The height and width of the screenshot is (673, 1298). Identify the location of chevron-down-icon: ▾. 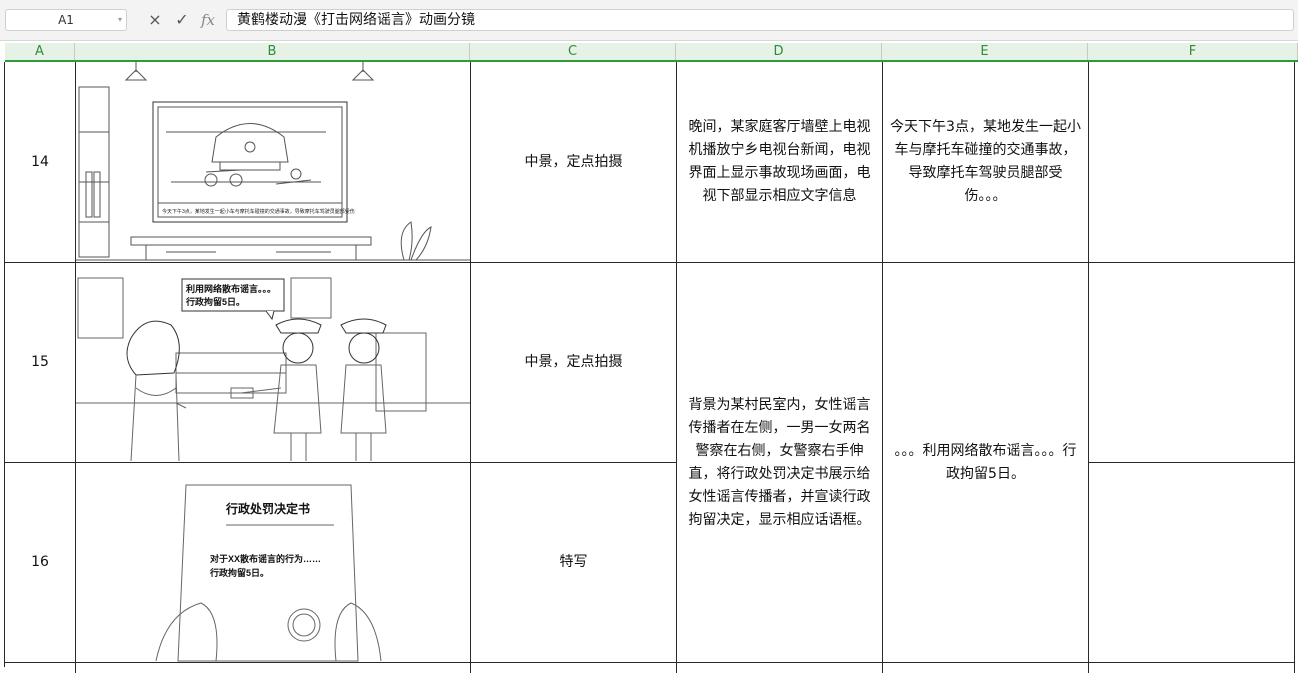
(120, 20).